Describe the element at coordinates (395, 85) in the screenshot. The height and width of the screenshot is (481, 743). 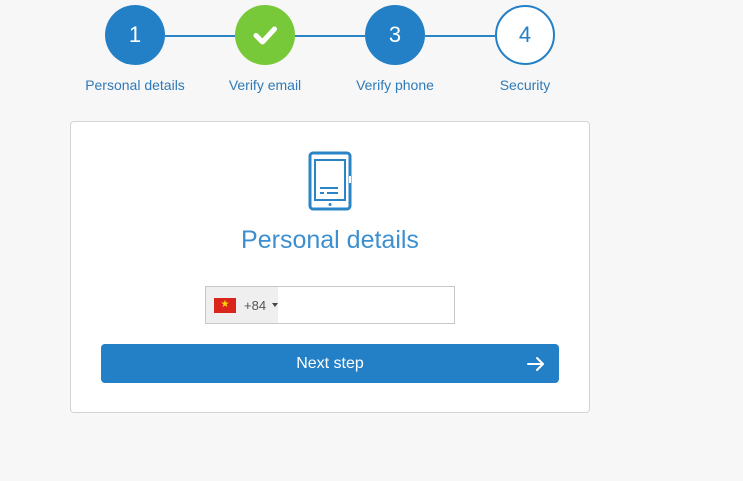
I see `step-label: Verify phone` at that location.